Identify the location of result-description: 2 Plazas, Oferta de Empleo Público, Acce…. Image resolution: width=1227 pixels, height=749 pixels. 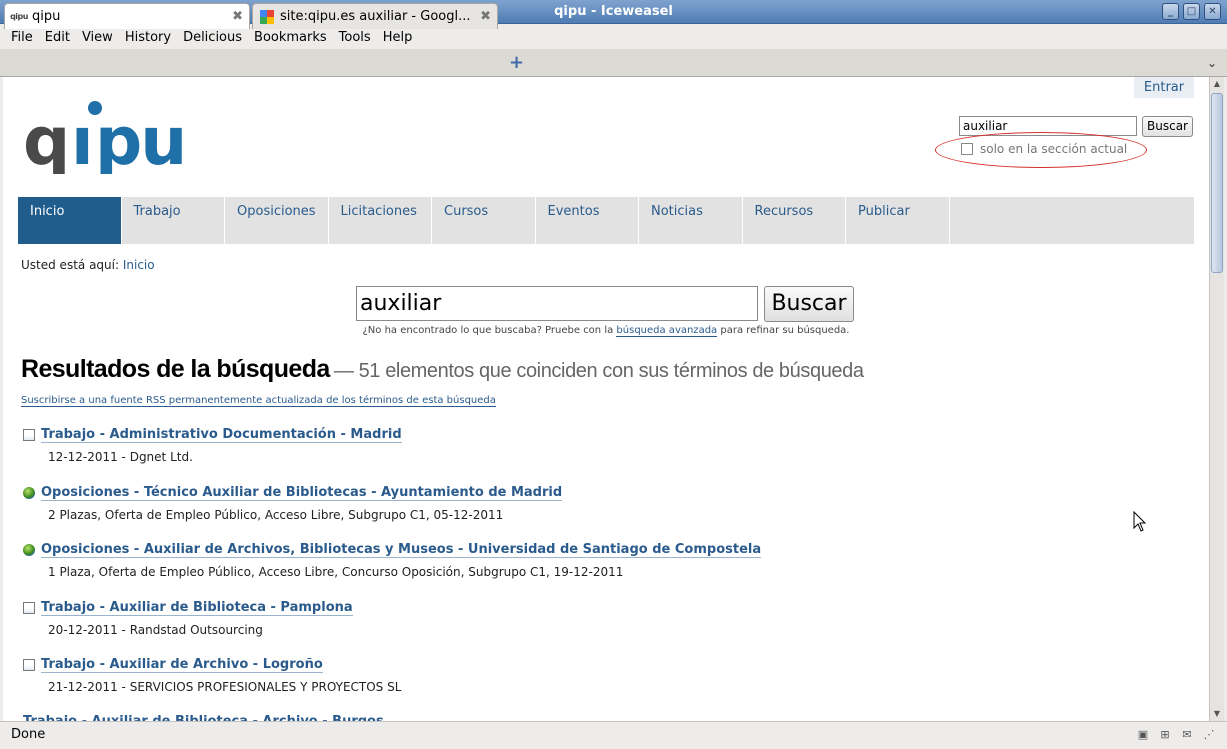
(276, 515).